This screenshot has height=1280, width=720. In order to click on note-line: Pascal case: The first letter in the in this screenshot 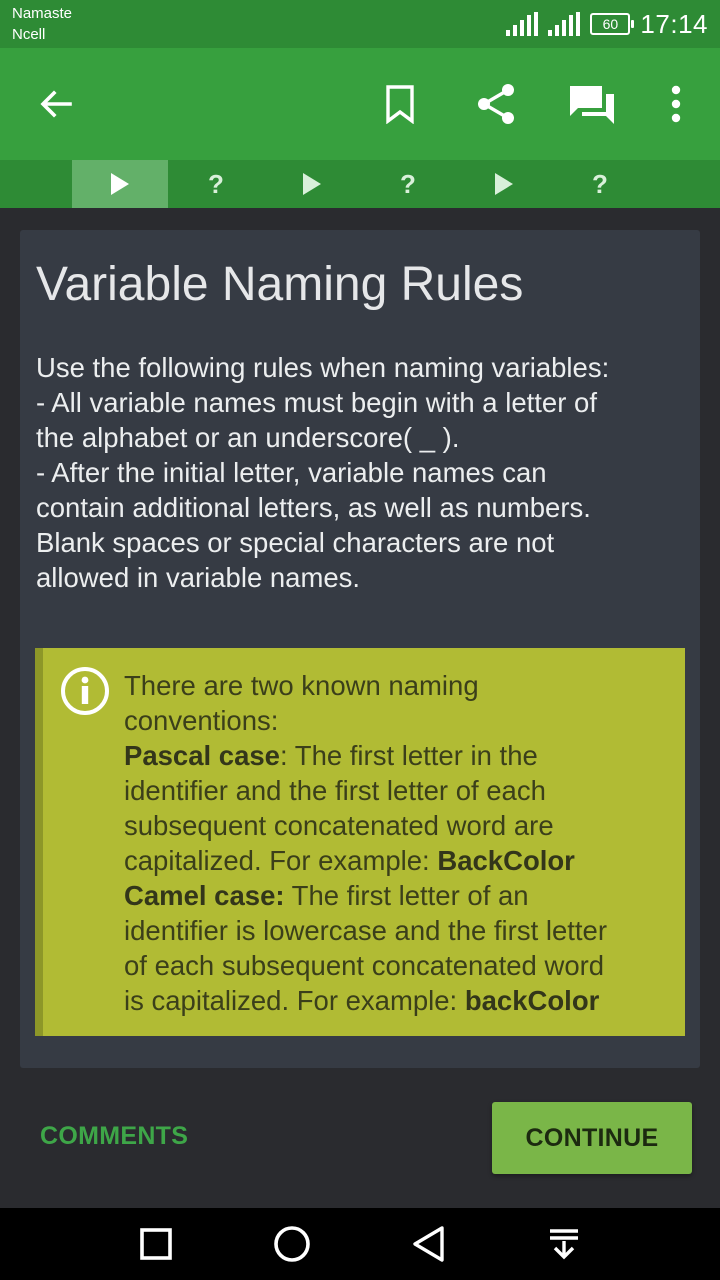, I will do `click(404, 755)`.